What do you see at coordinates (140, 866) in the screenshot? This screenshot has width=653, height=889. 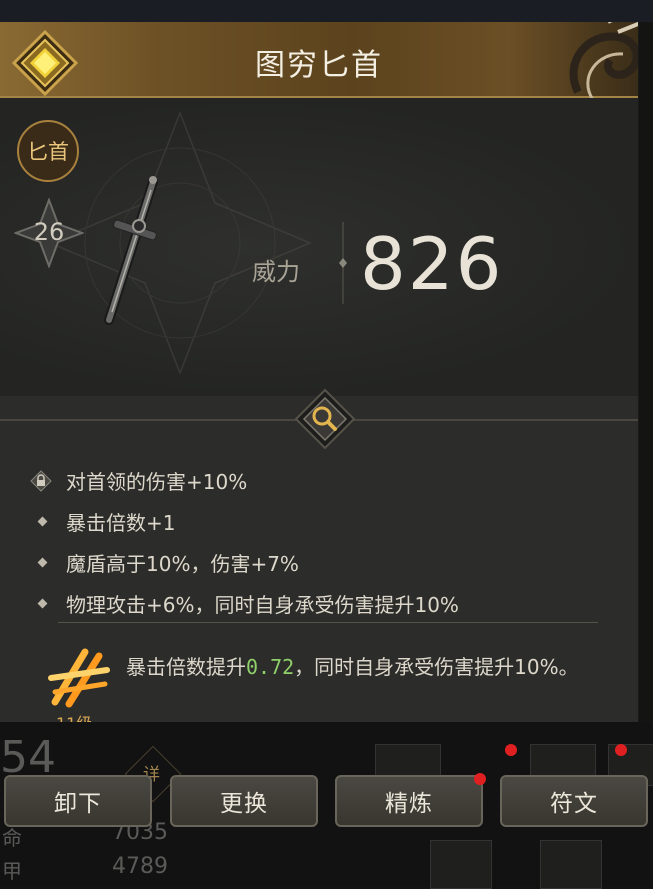 I see `bg-stat2-value: 4789` at bounding box center [140, 866].